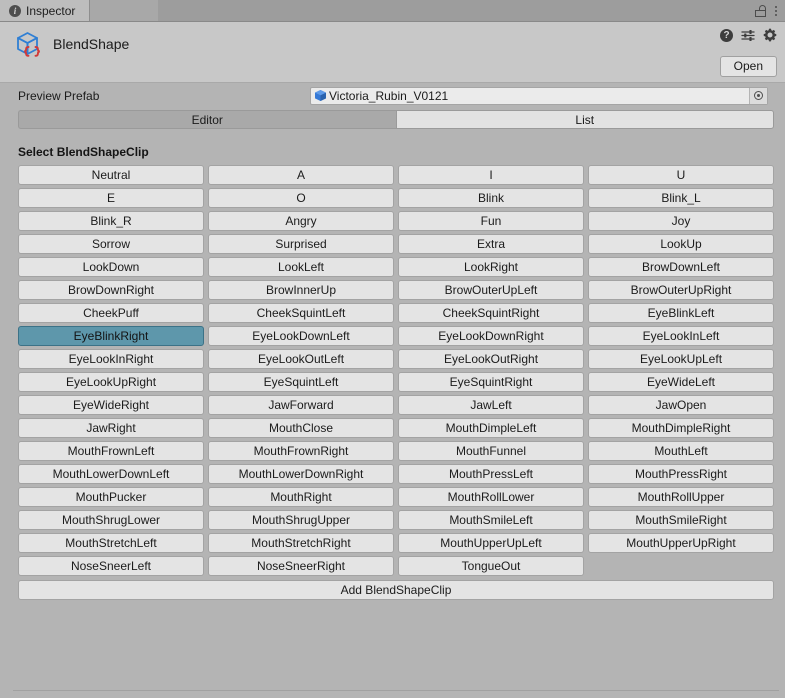  Describe the element at coordinates (111, 520) in the screenshot. I see `blendshapeclip-button: MouthShrugLower` at that location.